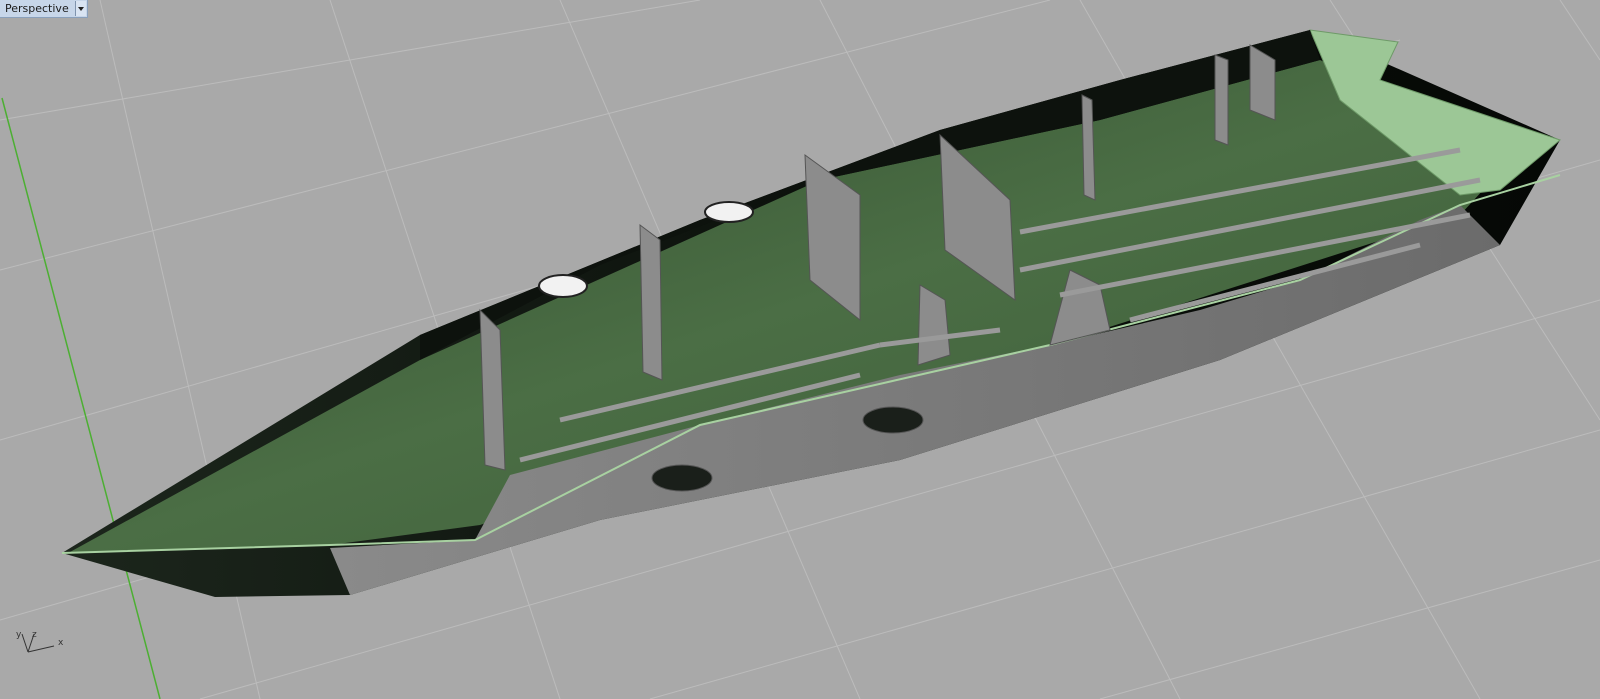  I want to click on axis-y-label: y, so click(19, 635).